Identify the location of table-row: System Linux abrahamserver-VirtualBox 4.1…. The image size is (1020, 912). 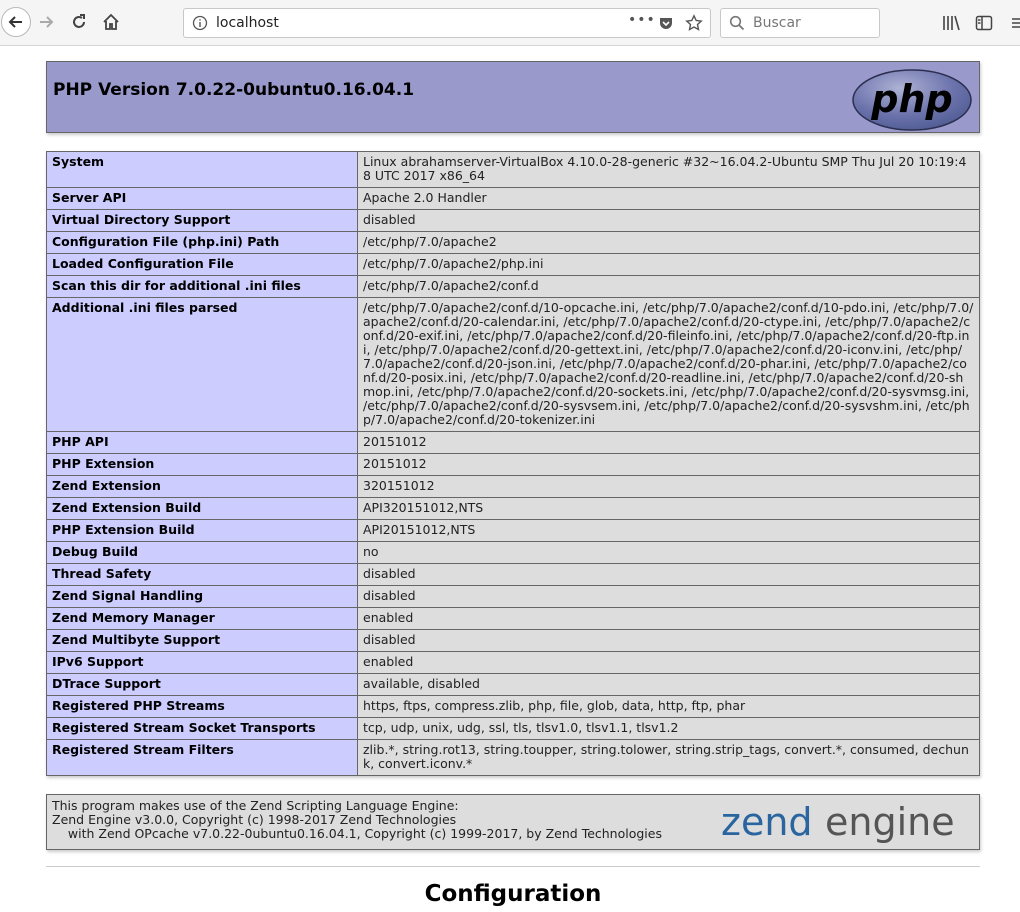
(513, 169).